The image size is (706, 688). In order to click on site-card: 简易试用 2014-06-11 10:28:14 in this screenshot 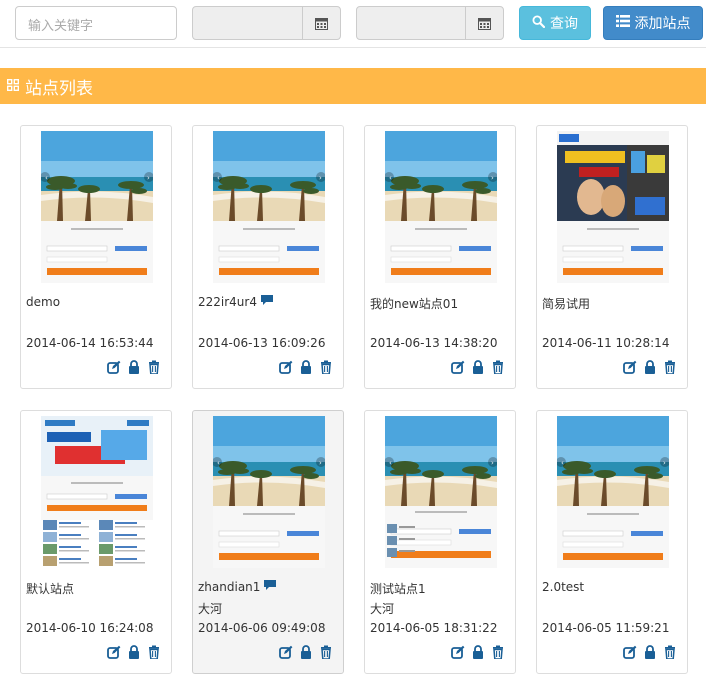, I will do `click(612, 257)`.